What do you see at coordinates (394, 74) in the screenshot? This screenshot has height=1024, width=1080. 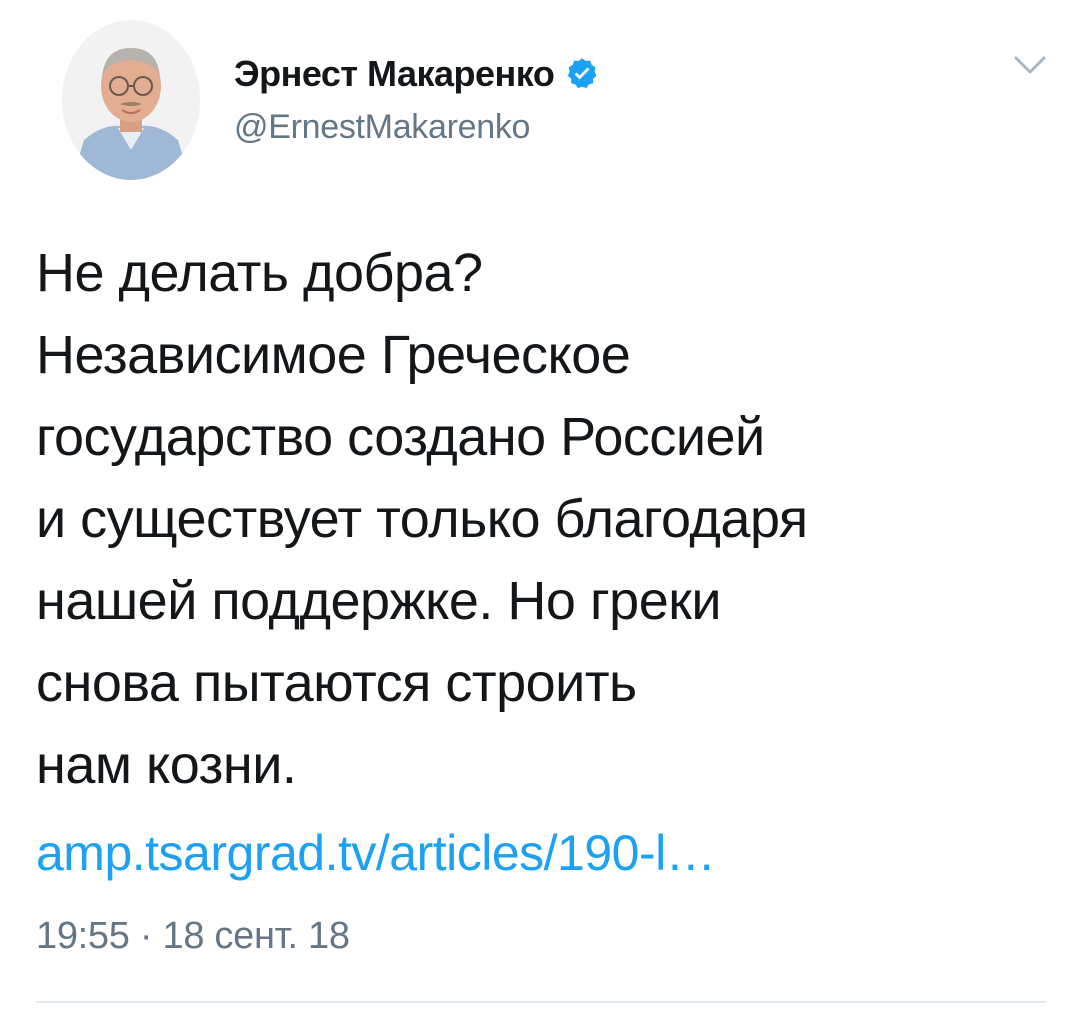 I see `display-name: Эрнест Макаренко` at bounding box center [394, 74].